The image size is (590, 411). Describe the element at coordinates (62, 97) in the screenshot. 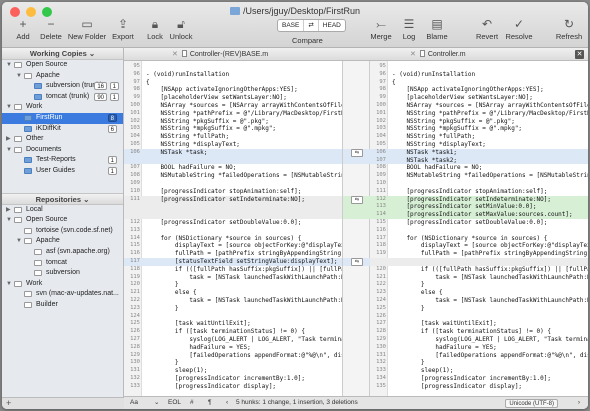

I see `tree-item-item: tomcat (trunk) 90 1` at that location.